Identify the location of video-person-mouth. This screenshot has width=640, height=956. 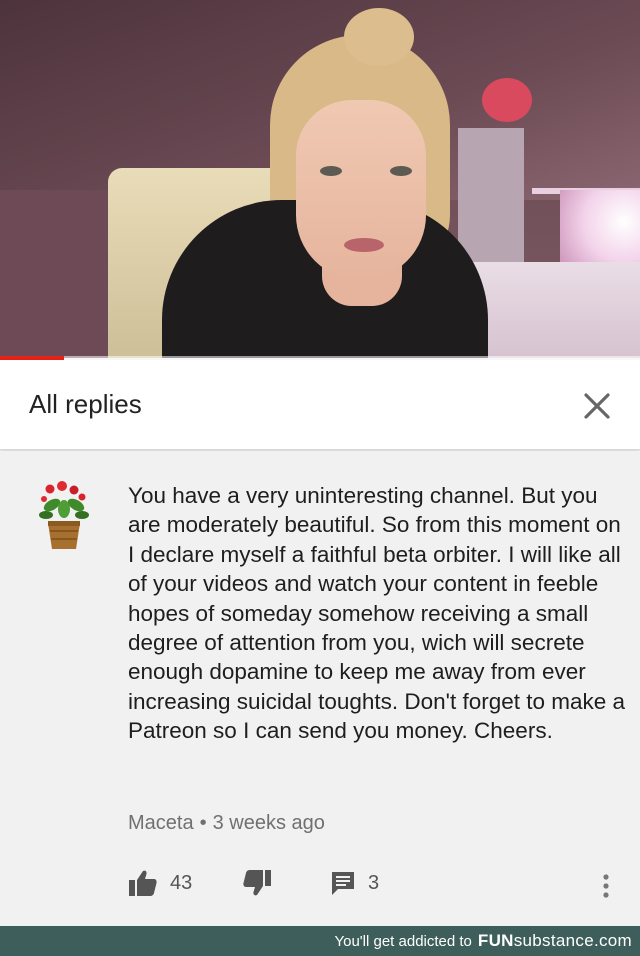
(364, 245).